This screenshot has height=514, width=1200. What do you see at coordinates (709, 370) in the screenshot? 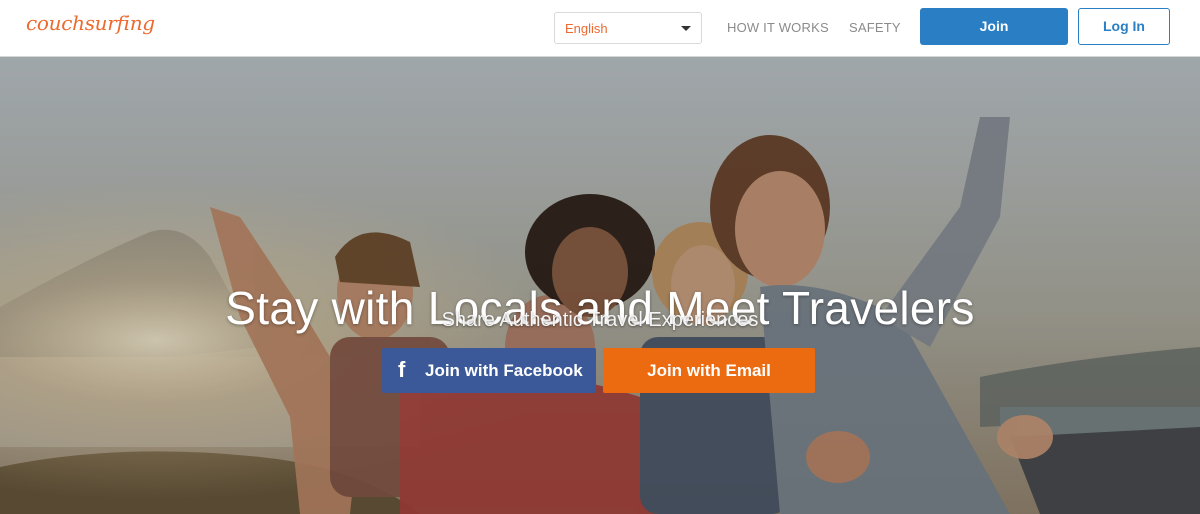
I see `join-with-email-button: Join with Email` at bounding box center [709, 370].